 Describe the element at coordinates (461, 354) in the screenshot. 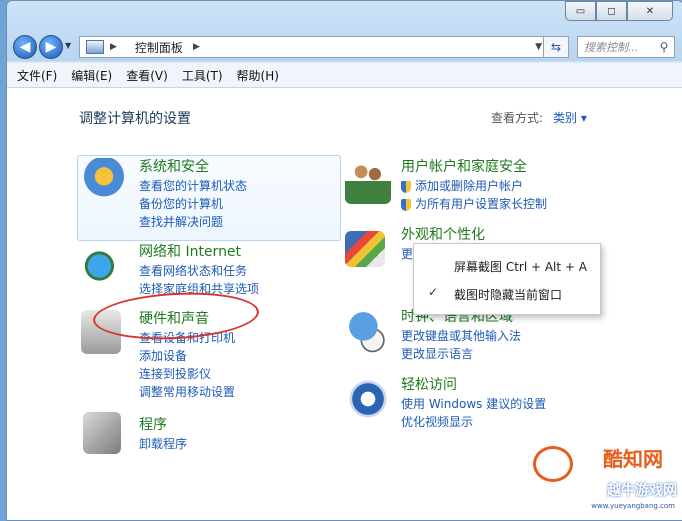

I see `link-display-language: 更改显示语言` at that location.